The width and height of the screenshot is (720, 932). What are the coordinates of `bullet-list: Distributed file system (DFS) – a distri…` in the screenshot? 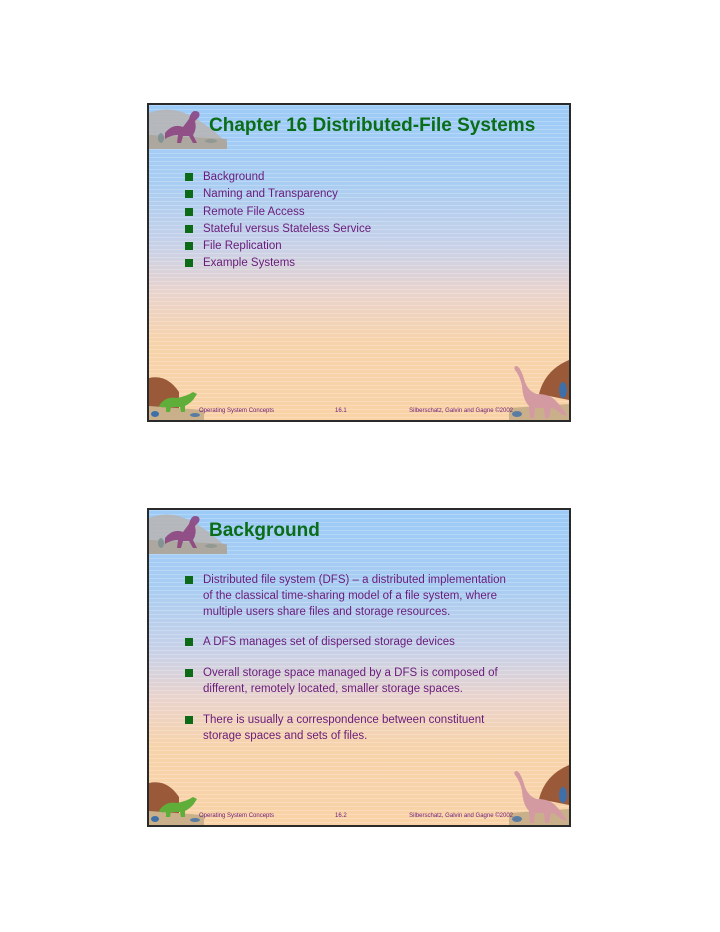 It's located at (350, 666).